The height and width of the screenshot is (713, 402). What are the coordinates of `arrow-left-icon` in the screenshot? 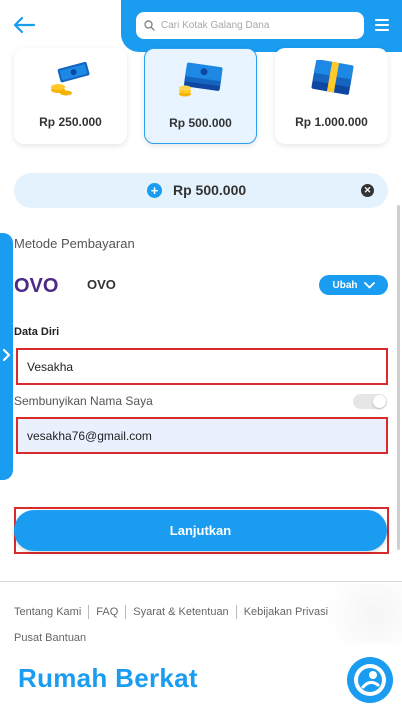 It's located at (24, 25).